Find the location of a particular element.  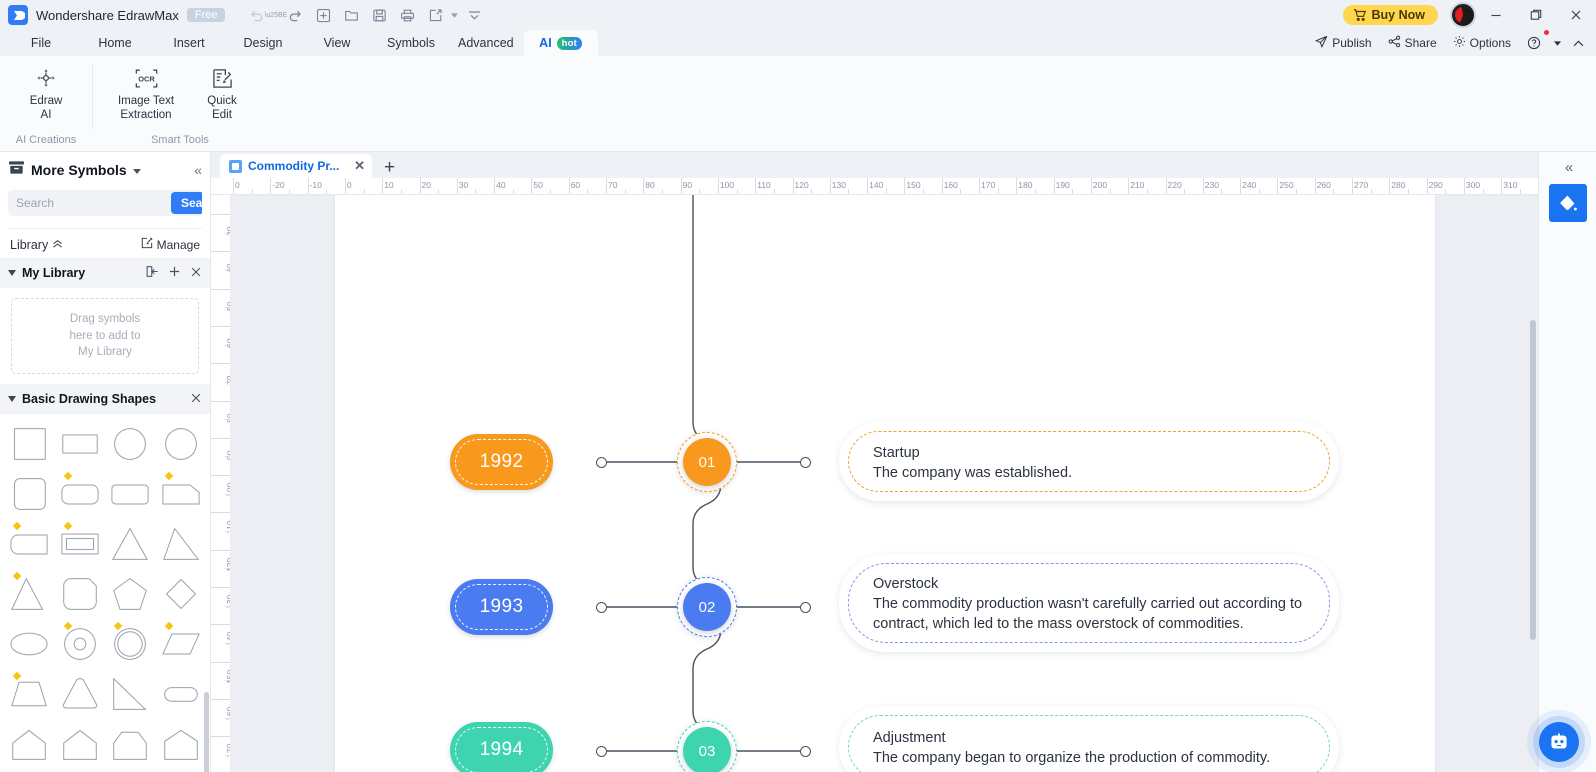

new-icon is located at coordinates (323, 15).